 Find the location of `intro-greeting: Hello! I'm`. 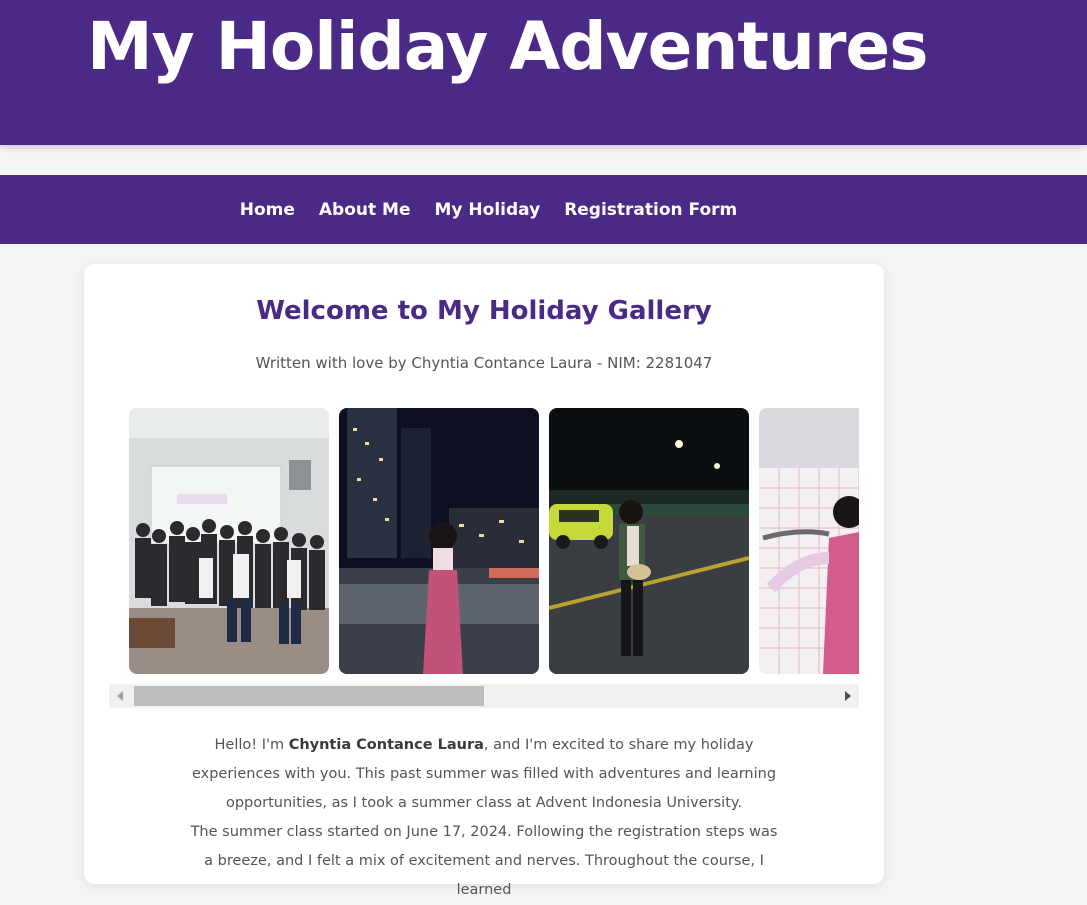

intro-greeting: Hello! I'm is located at coordinates (251, 745).